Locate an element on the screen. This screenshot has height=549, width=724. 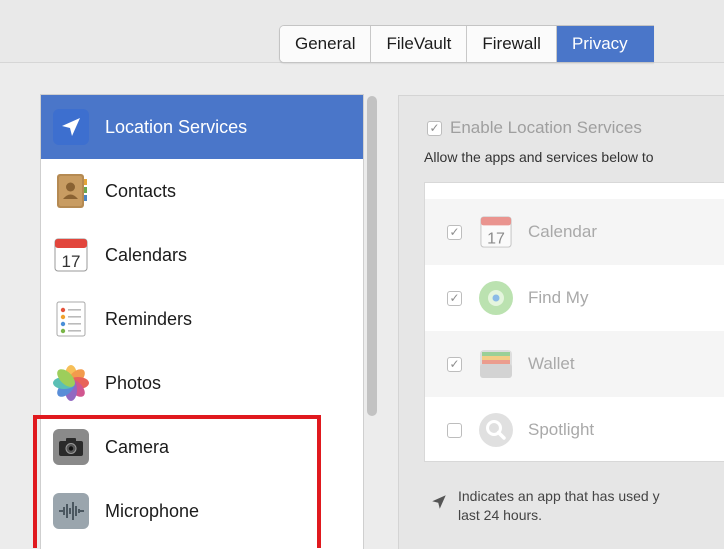
wallet-icon is located at coordinates (496, 364).